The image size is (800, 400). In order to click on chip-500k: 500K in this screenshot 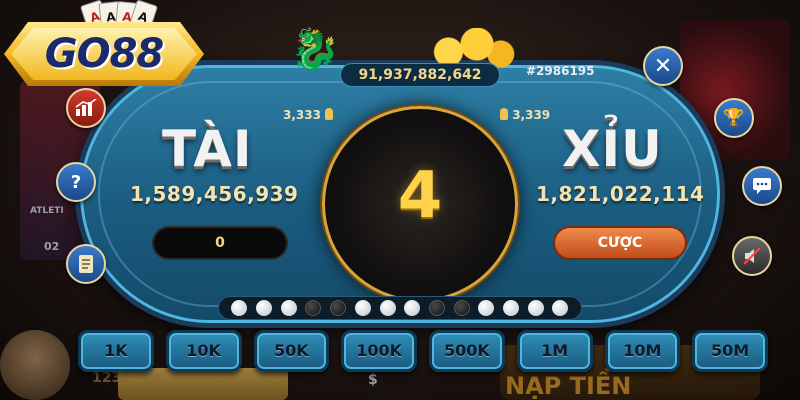, I will do `click(467, 351)`.